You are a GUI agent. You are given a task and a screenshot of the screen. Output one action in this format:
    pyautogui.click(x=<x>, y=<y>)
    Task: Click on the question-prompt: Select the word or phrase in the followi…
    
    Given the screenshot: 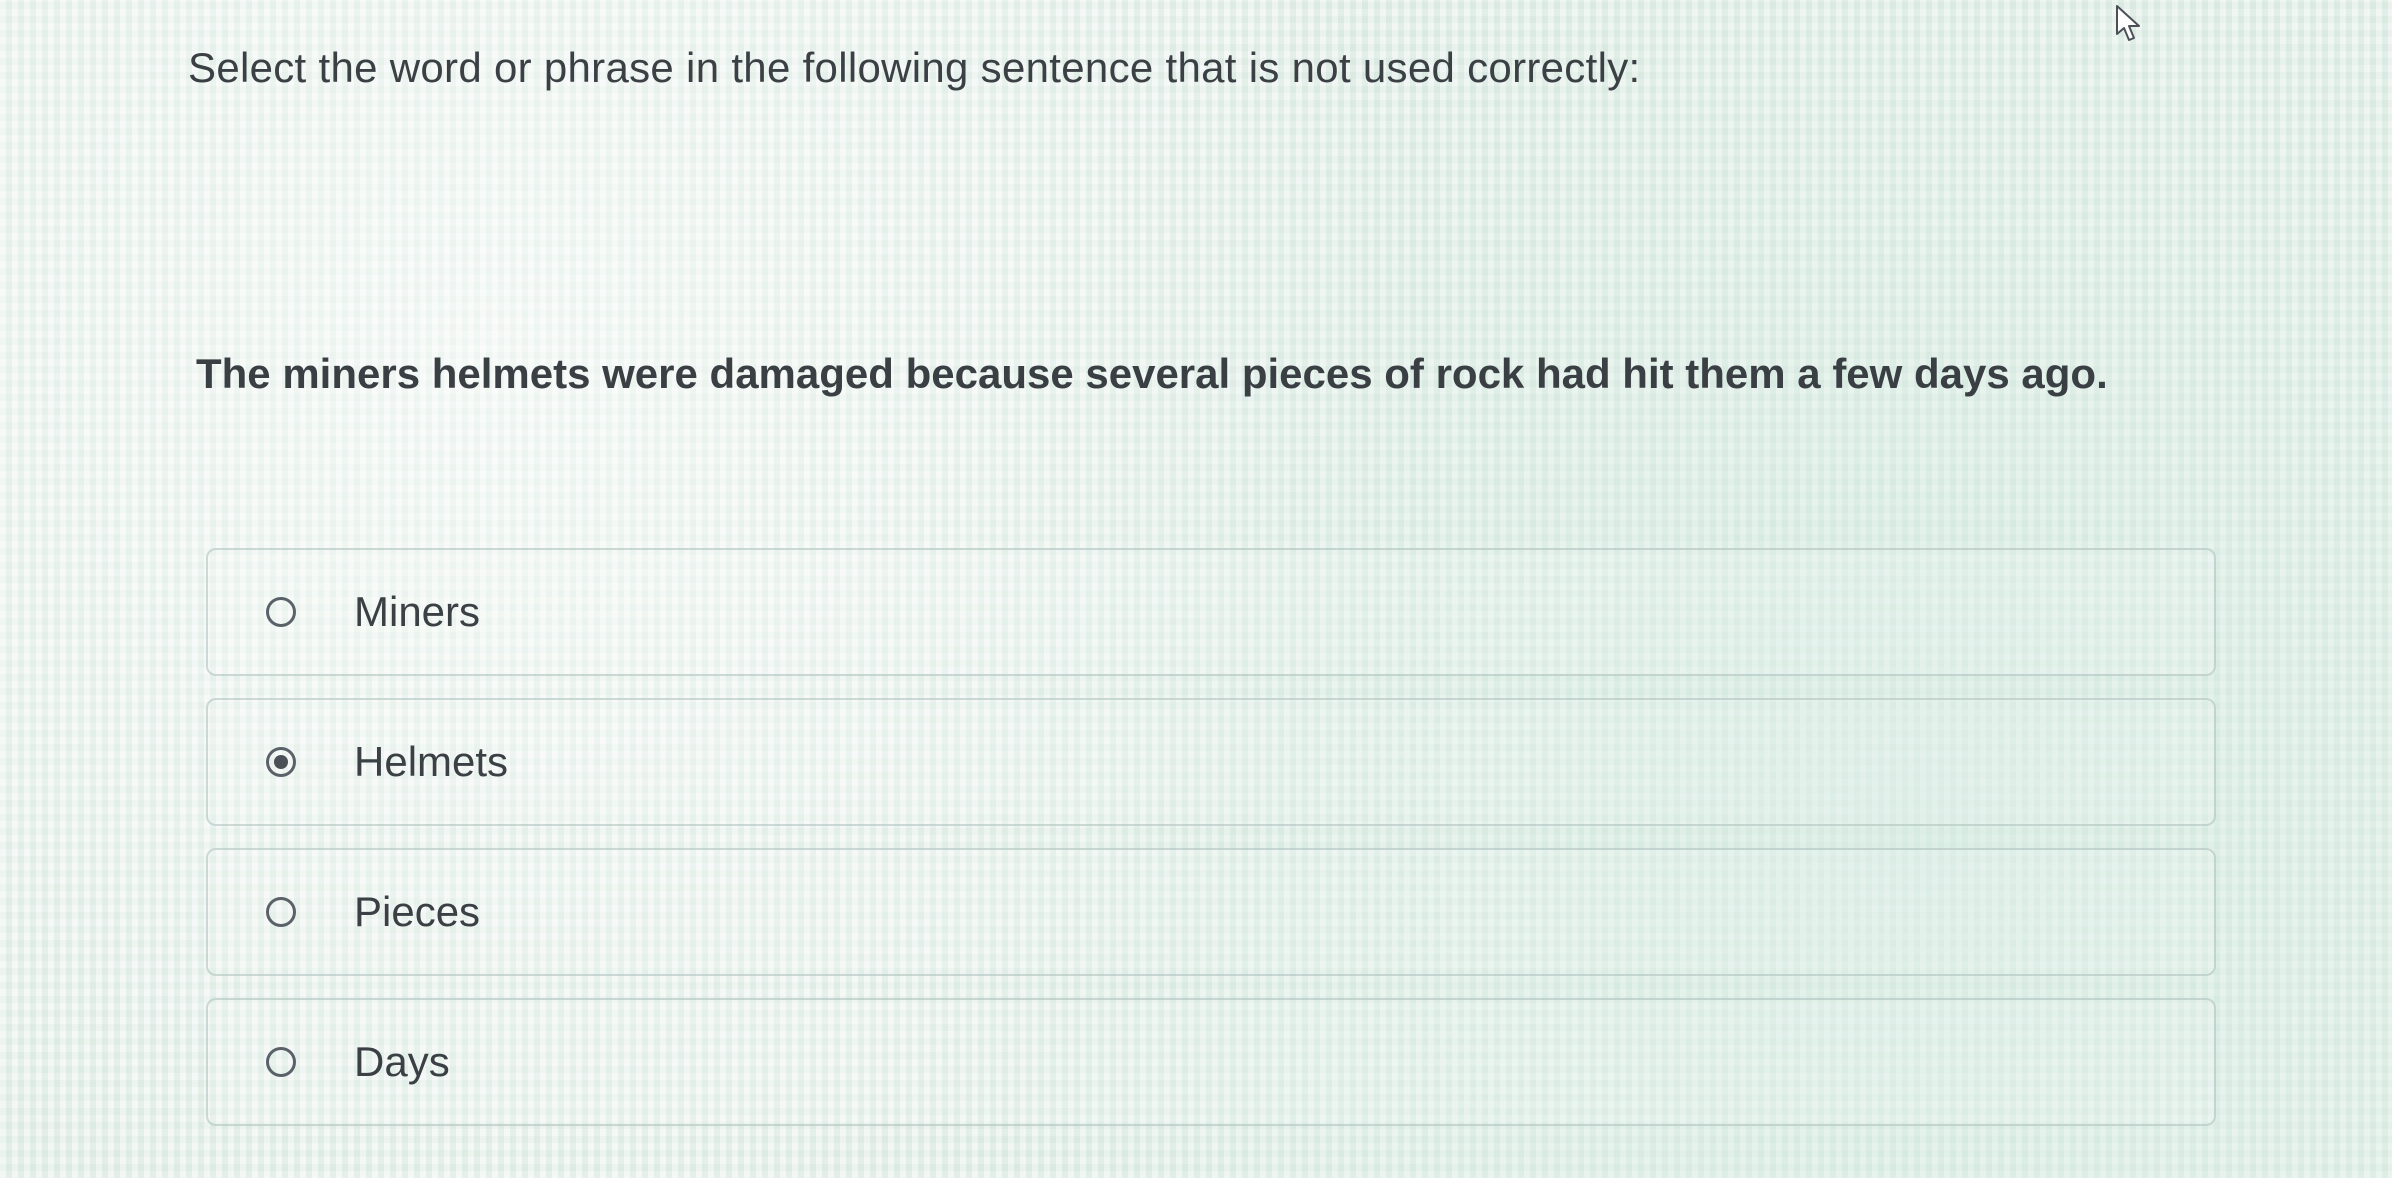 What is the action you would take?
    pyautogui.click(x=914, y=67)
    